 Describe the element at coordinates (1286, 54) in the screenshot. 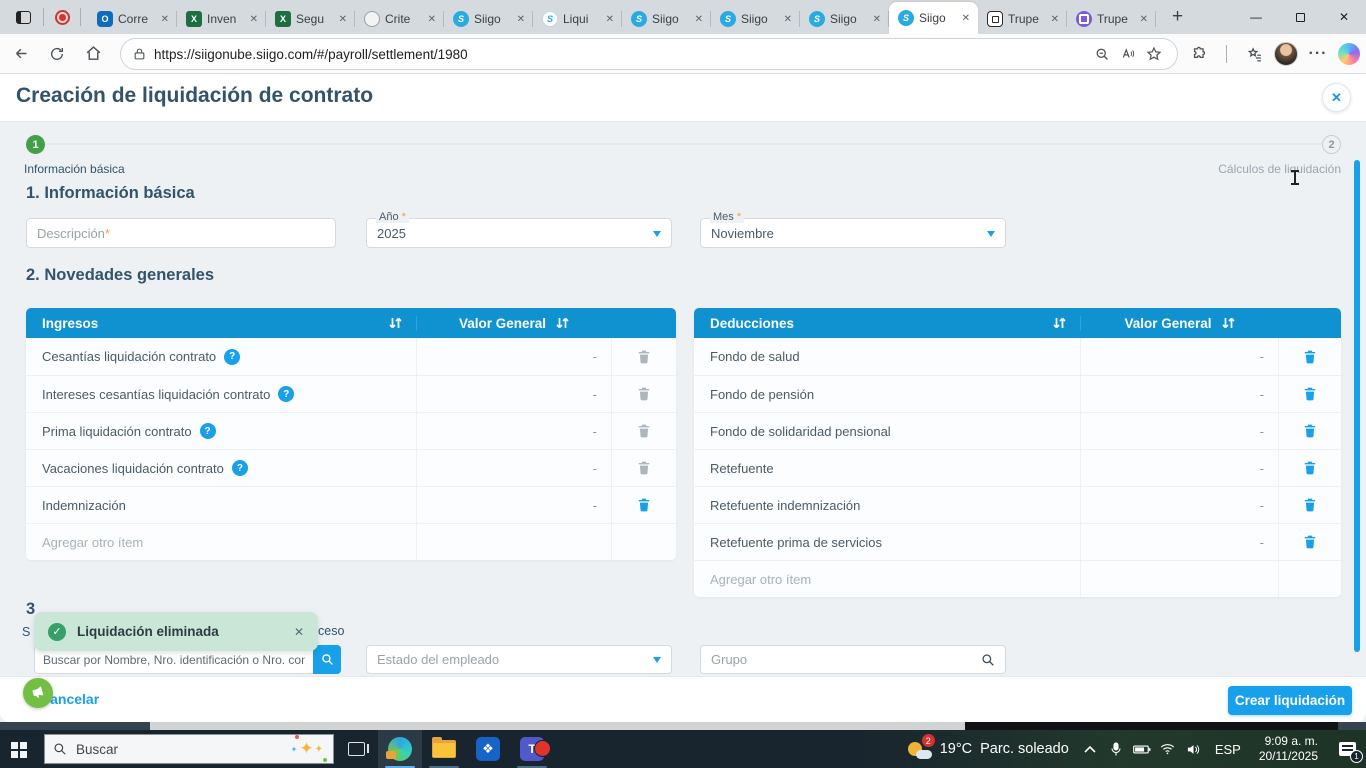

I see `profile-avatar` at that location.